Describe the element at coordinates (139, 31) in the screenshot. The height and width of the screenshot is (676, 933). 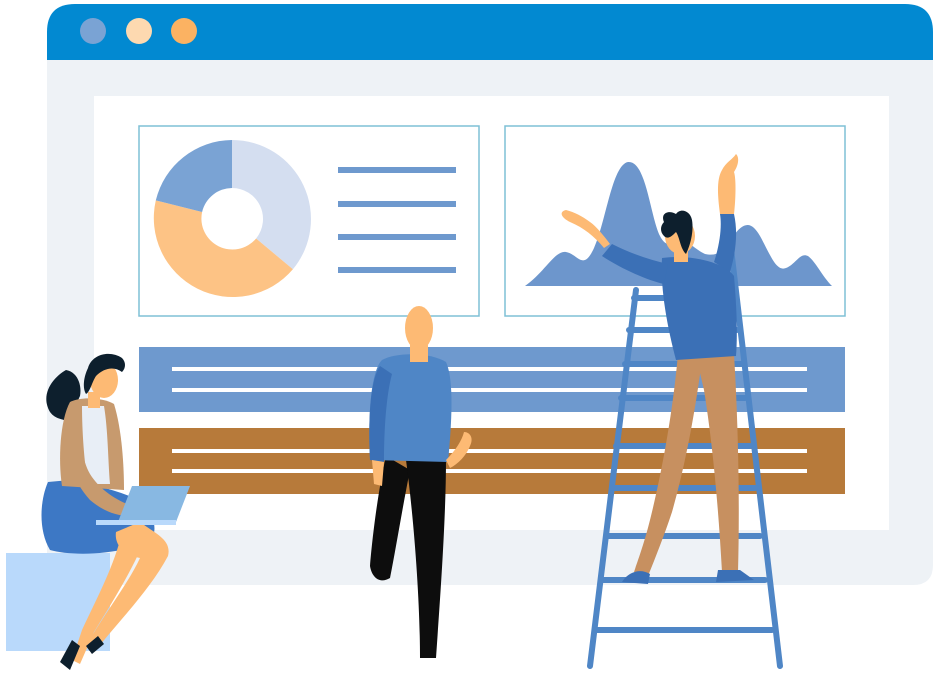
I see `titlebar-dot-cream` at that location.